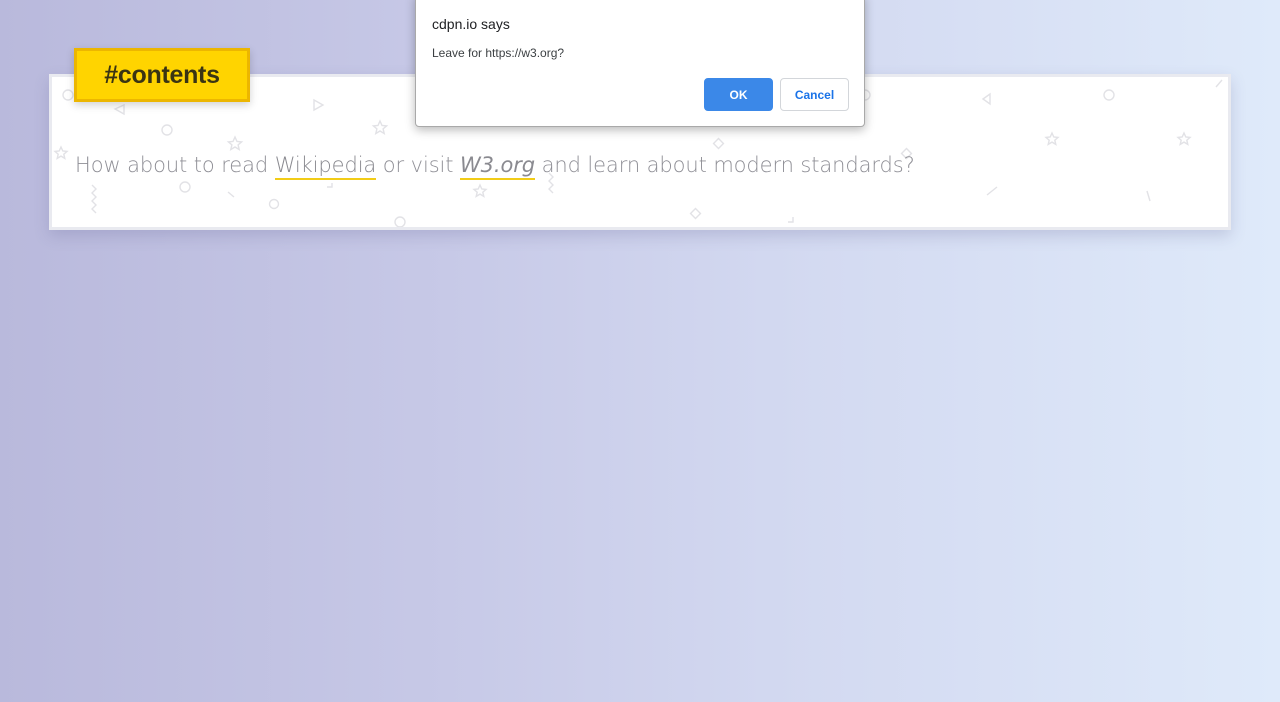  Describe the element at coordinates (175, 165) in the screenshot. I see `text-before: How about to read` at that location.